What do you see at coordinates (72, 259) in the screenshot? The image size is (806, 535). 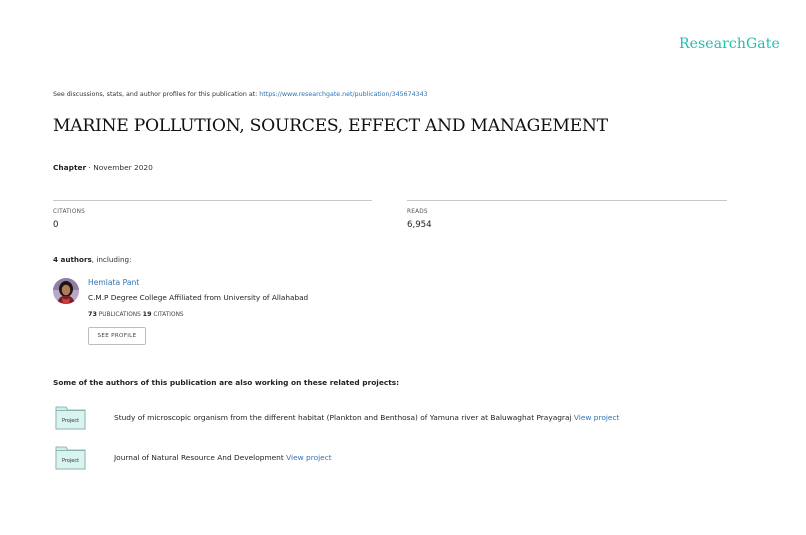 I see `authors-count: 4 authors` at bounding box center [72, 259].